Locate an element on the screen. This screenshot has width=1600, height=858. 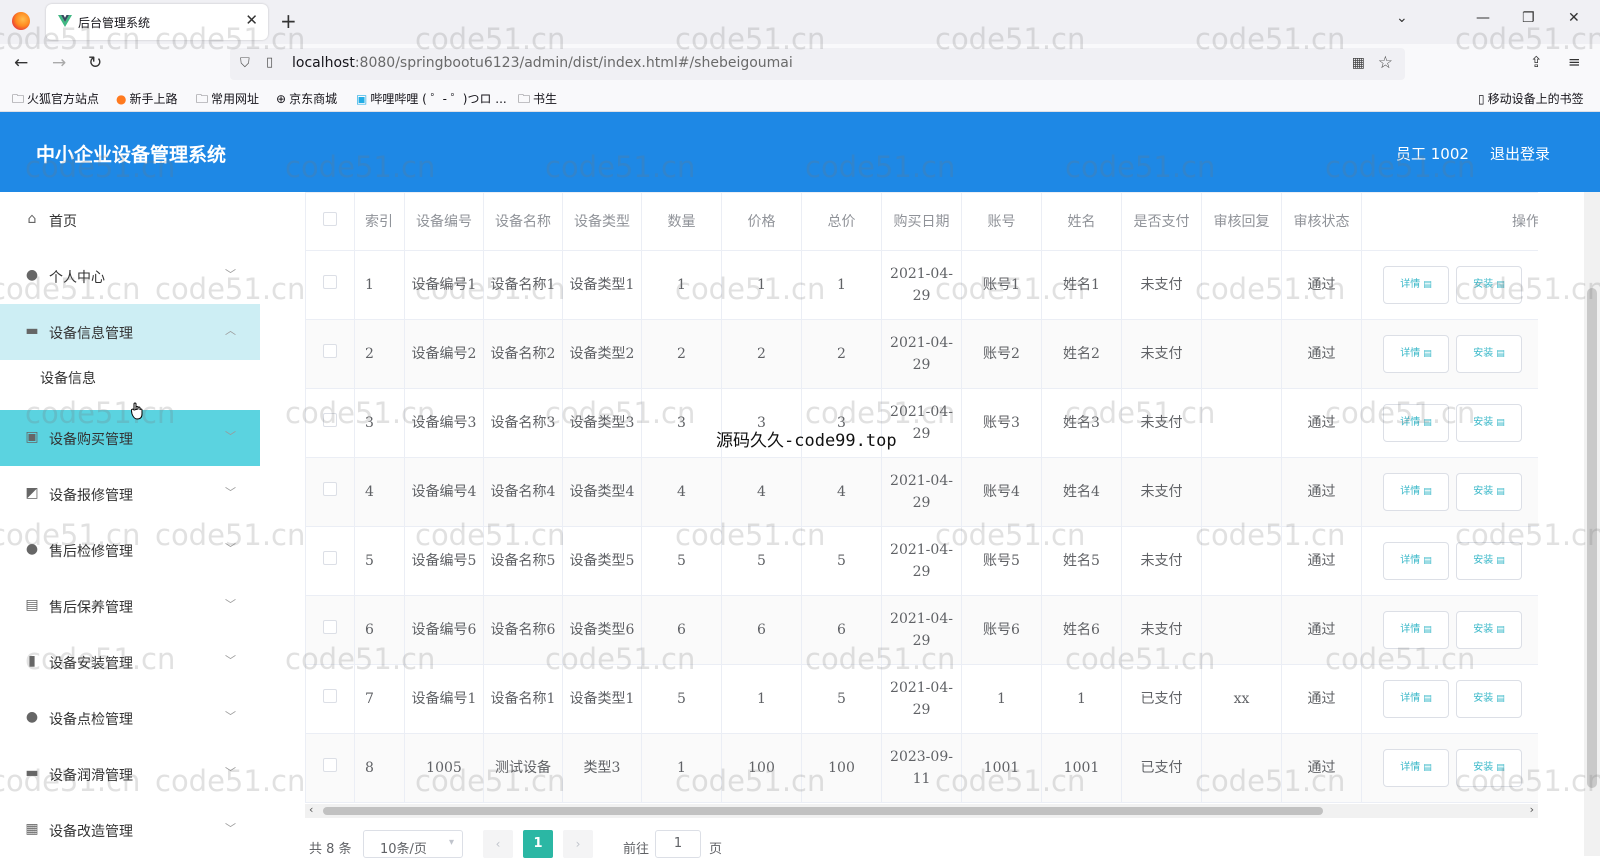
mobile-bookmarks: ▯ 移动设备上的书签 is located at coordinates (1531, 98).